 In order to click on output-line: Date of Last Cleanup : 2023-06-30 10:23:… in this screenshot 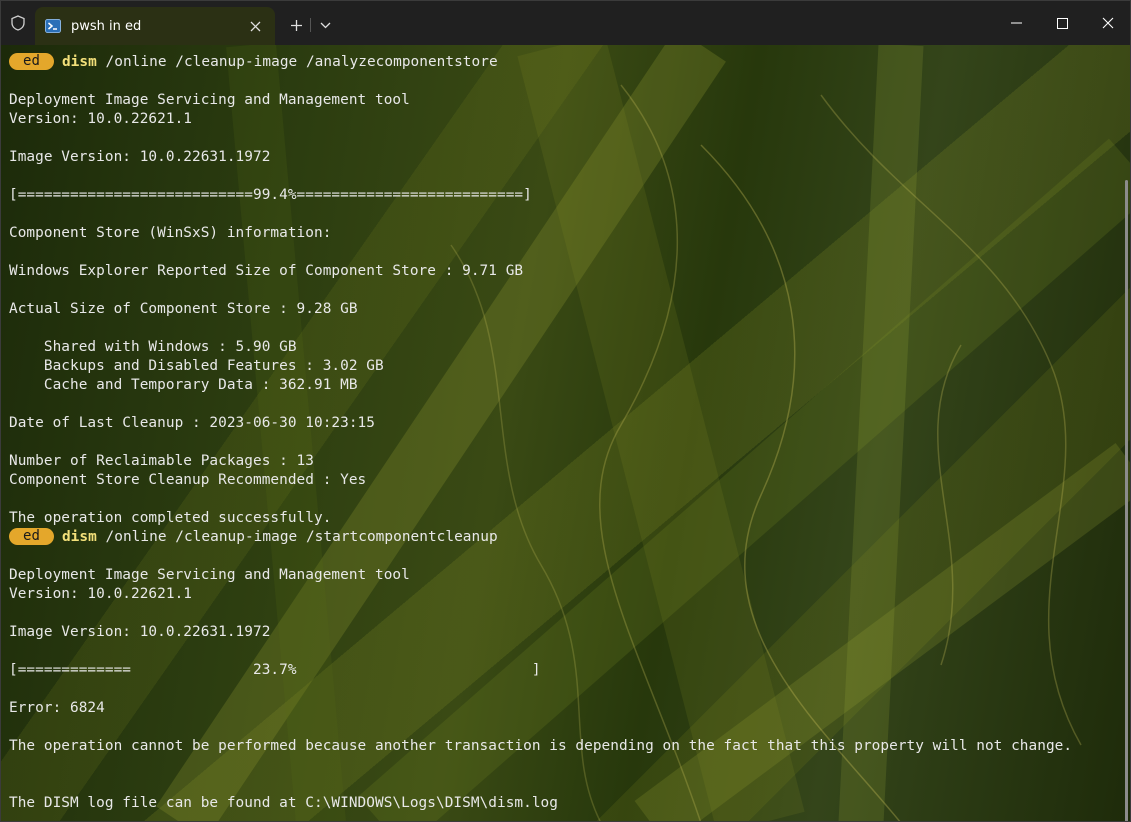, I will do `click(192, 423)`.